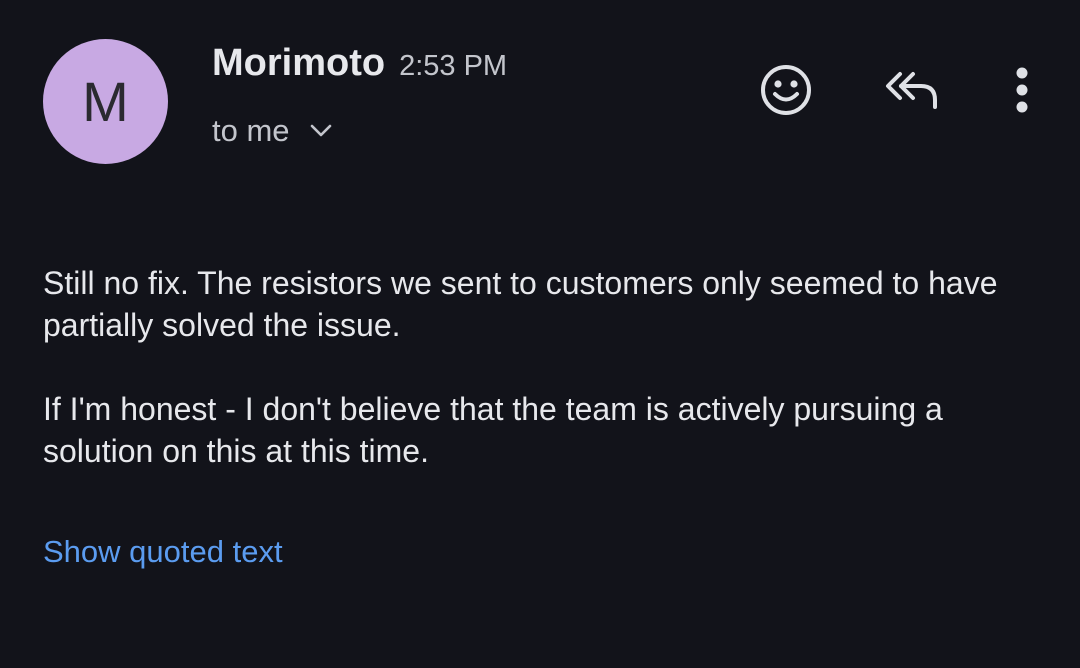 This screenshot has width=1080, height=668. I want to click on recipient-details-toggle: to me, so click(273, 131).